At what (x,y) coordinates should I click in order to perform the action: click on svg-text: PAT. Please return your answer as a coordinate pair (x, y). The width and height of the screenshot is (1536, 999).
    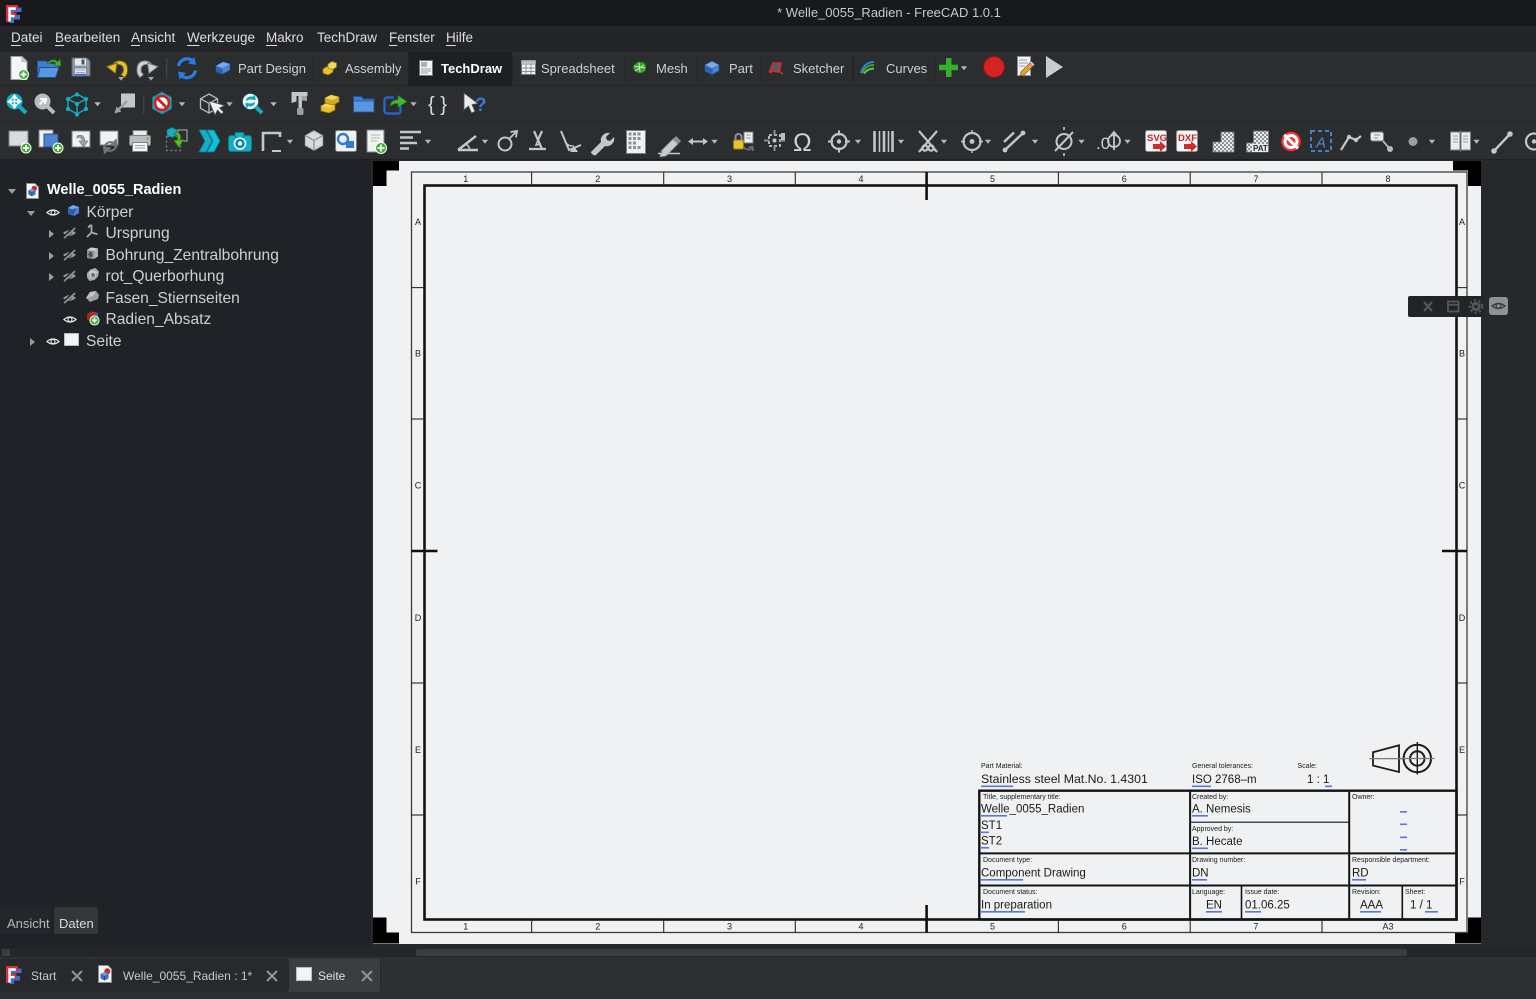
    Looking at the image, I should click on (1260, 148).